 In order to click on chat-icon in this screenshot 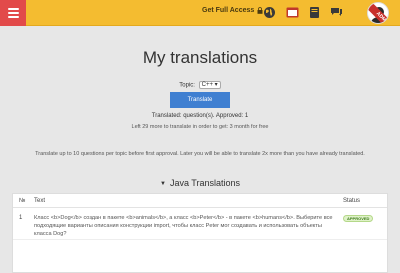, I will do `click(336, 12)`.